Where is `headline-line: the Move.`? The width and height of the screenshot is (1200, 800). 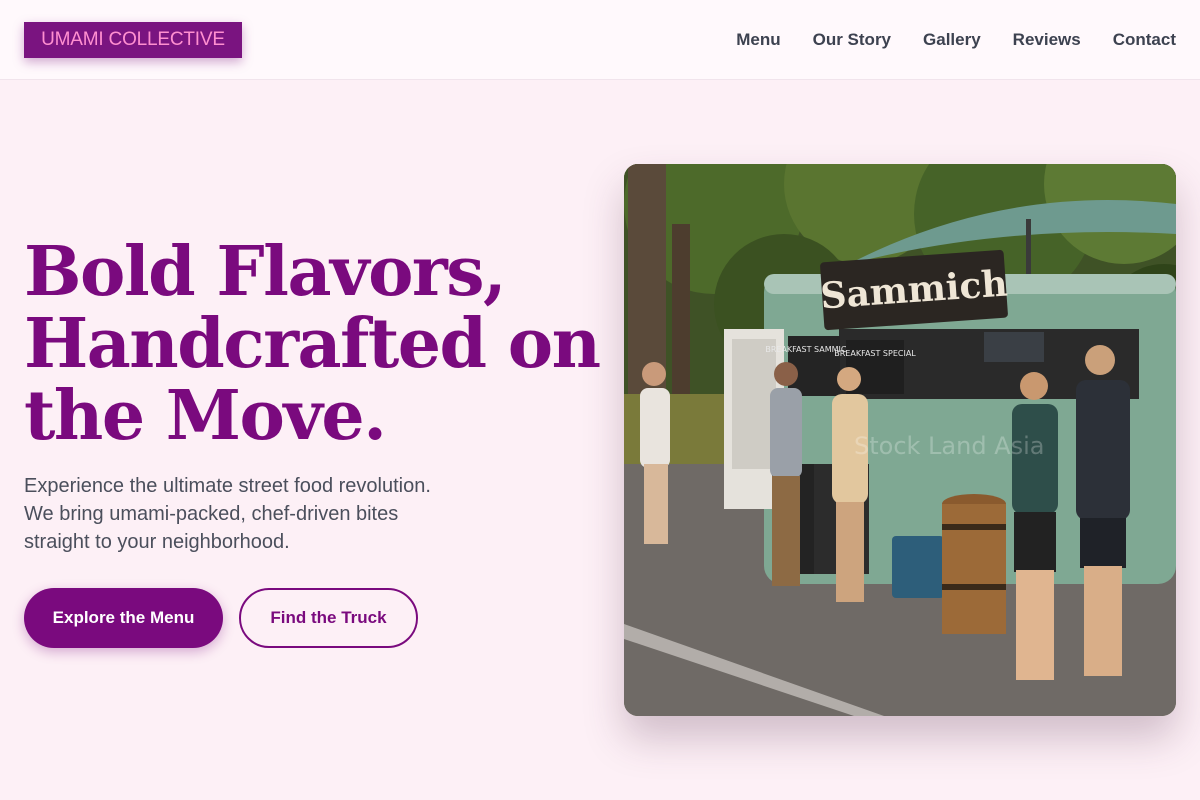
headline-line: the Move. is located at coordinates (205, 416).